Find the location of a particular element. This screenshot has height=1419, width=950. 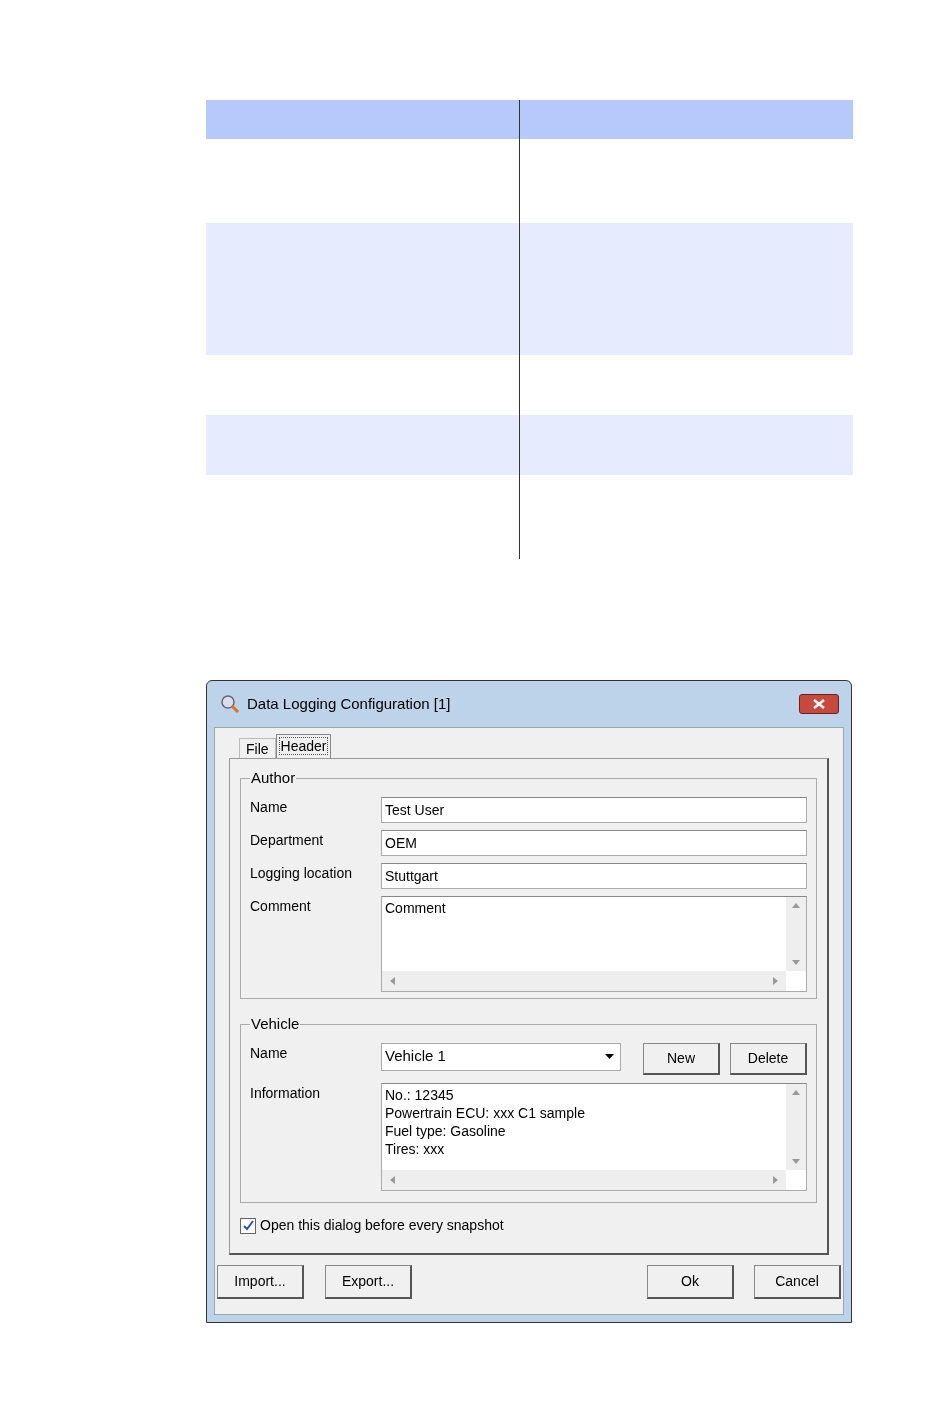

close-icon is located at coordinates (819, 704).